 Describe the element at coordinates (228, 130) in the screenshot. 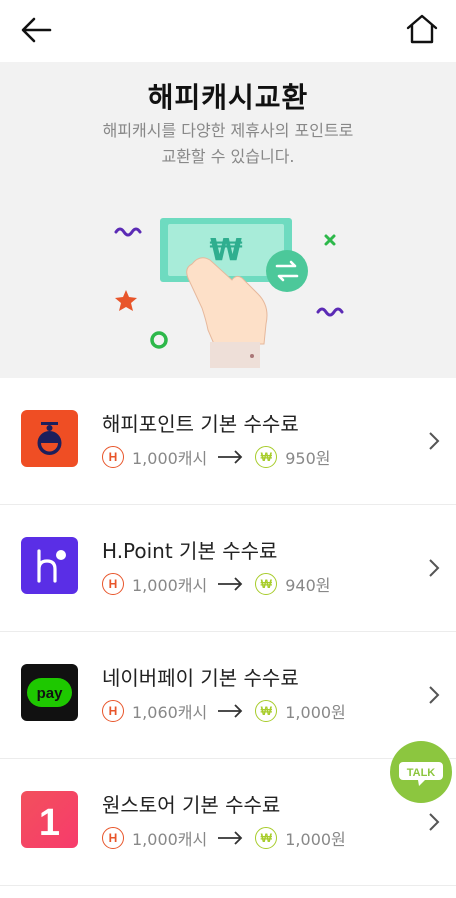

I see `description-line-1: 해피캐시를 다양한 제휴사의 포인트로` at that location.